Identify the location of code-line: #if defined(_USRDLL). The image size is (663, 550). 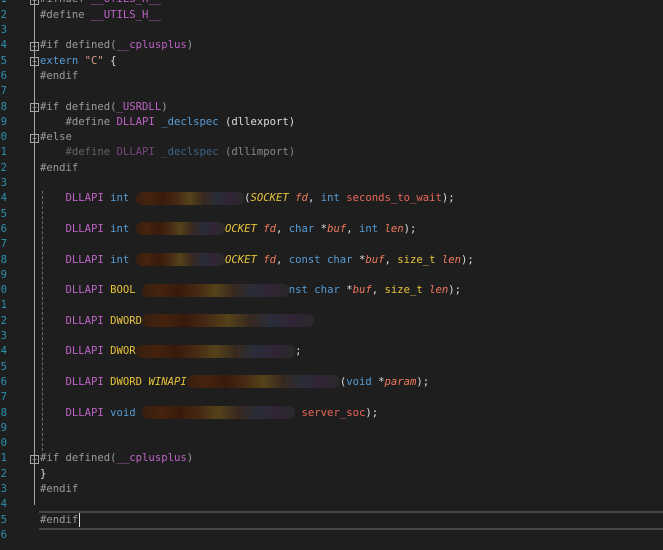
(104, 107).